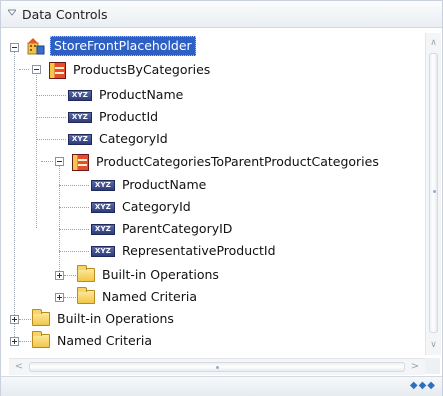 The image size is (443, 396). Describe the element at coordinates (65, 14) in the screenshot. I see `panel-title: Data Controls` at that location.